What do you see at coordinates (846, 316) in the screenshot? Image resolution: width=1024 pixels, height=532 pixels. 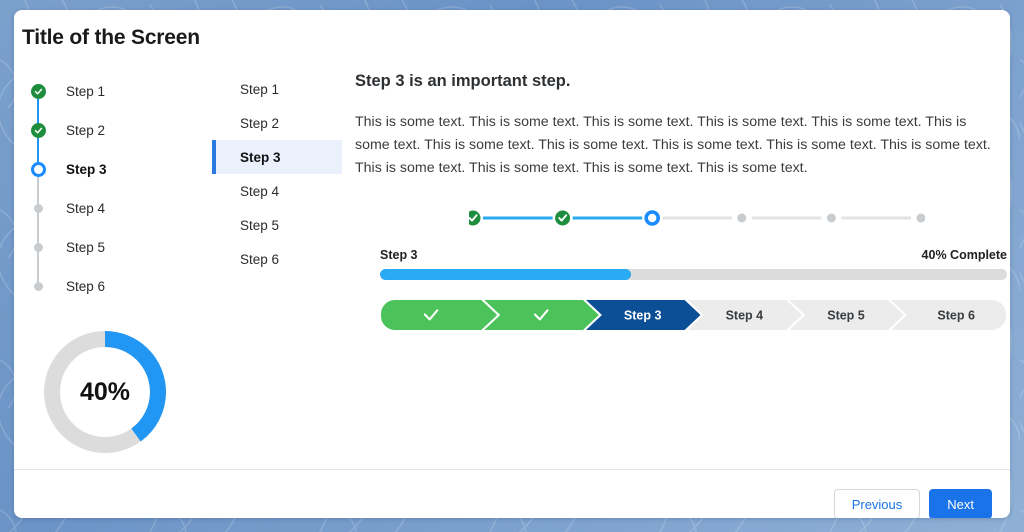 I see `chevron-step-label: Step 5` at bounding box center [846, 316].